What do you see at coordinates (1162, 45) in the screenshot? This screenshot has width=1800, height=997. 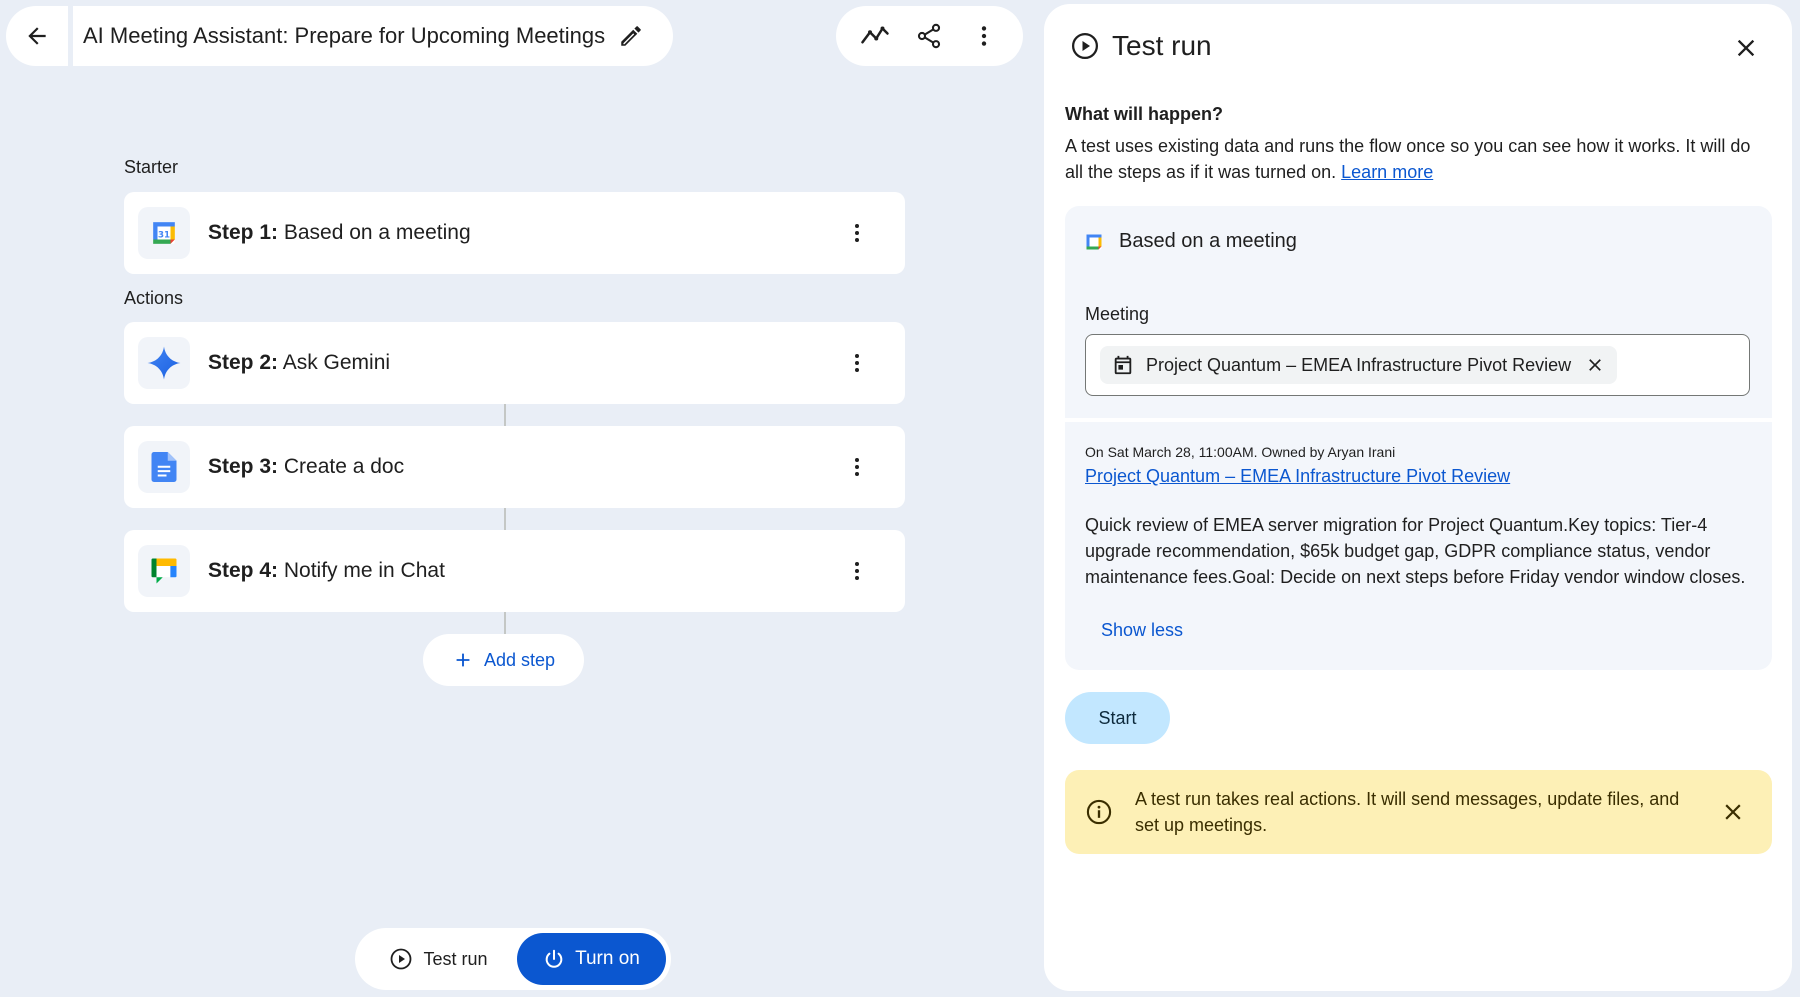 I see `panel-title: Test run` at bounding box center [1162, 45].